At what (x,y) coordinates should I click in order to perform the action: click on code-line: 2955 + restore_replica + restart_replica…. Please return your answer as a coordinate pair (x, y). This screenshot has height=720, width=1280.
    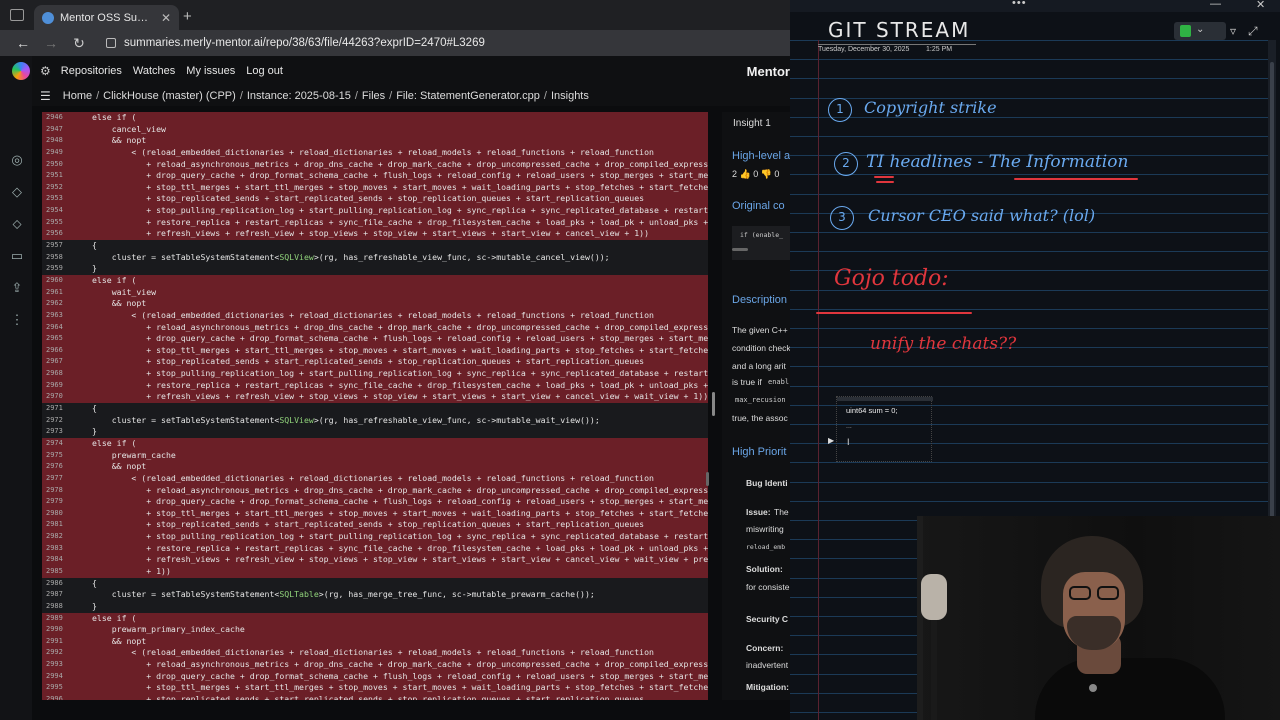
    Looking at the image, I should click on (375, 222).